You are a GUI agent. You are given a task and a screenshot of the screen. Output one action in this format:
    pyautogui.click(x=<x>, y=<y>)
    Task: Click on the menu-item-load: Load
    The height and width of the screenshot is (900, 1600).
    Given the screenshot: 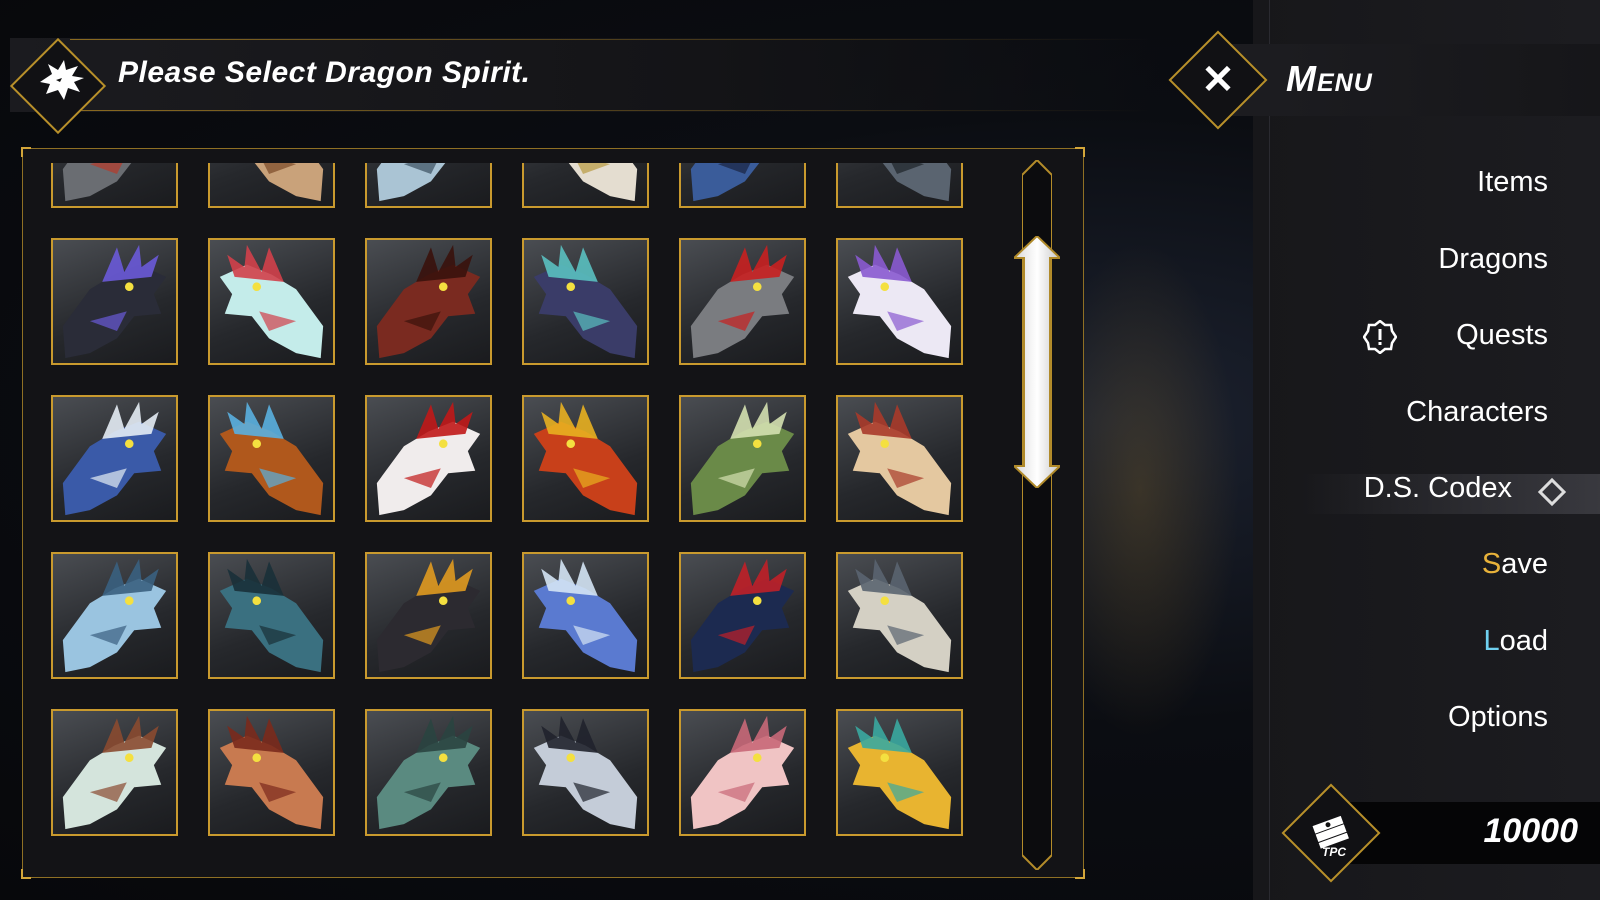 What is the action you would take?
    pyautogui.click(x=1515, y=641)
    